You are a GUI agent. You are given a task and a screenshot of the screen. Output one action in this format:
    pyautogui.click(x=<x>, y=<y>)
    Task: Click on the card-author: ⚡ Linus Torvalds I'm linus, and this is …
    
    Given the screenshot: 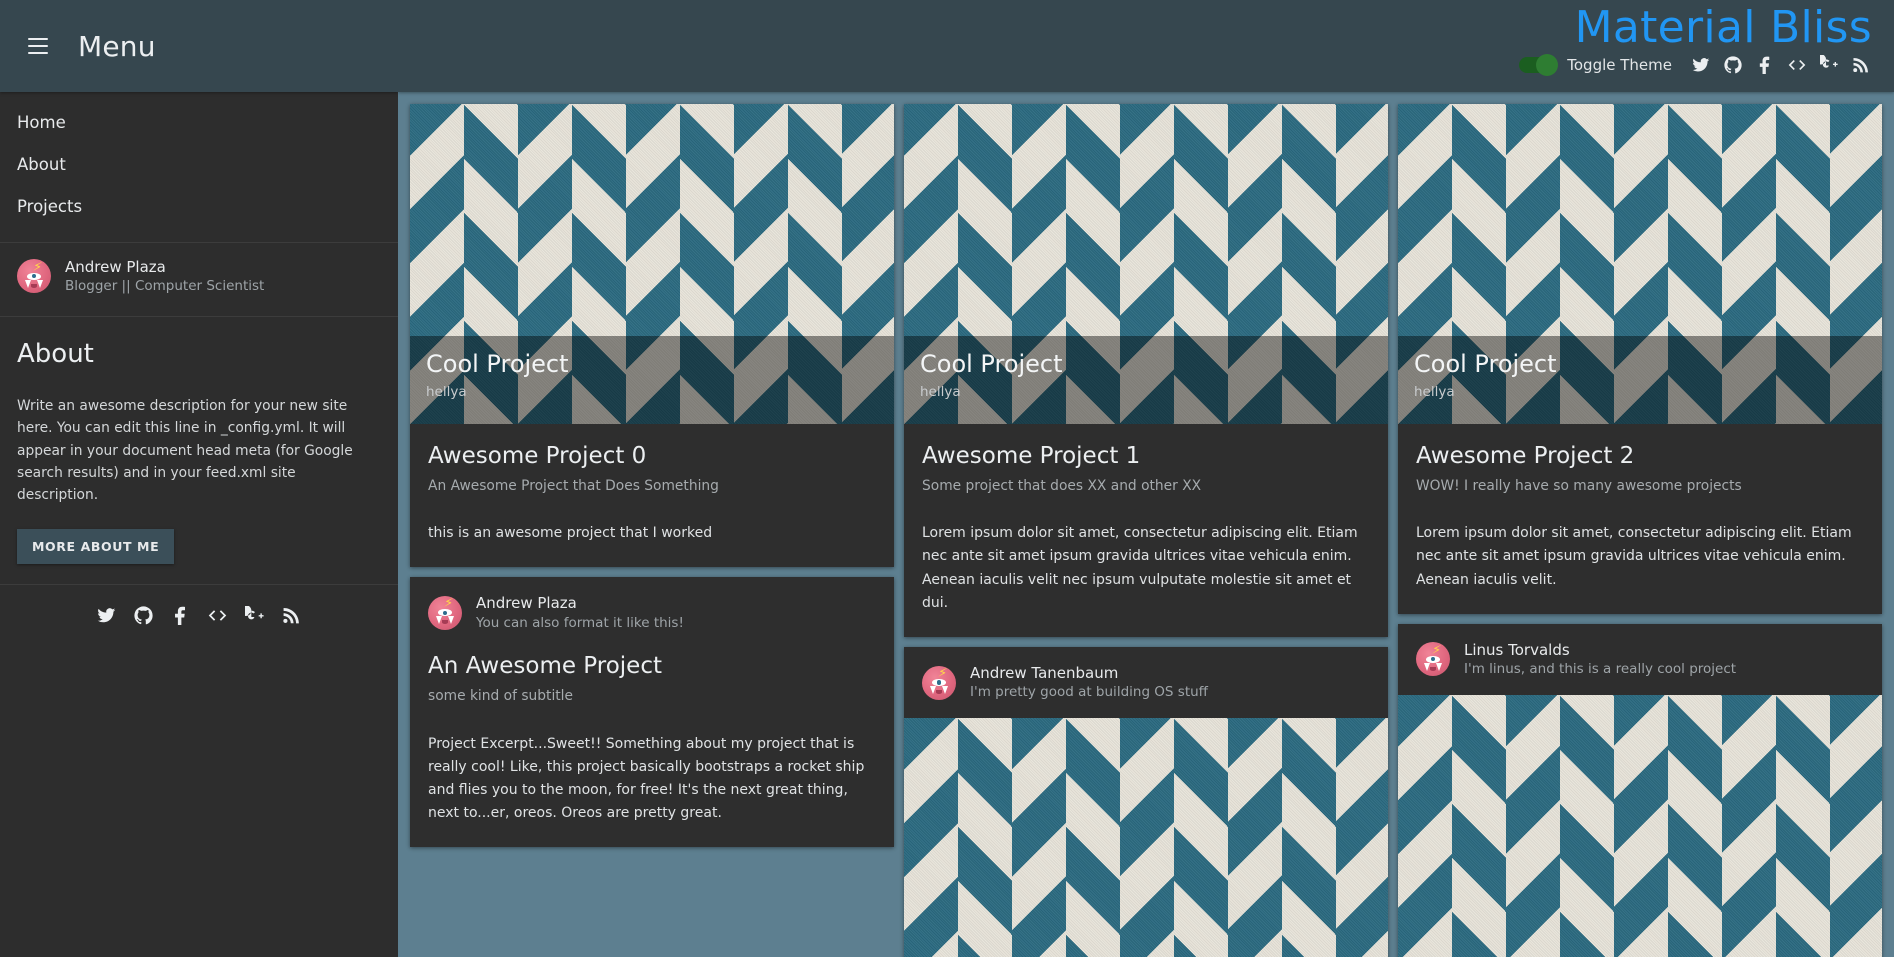 What is the action you would take?
    pyautogui.click(x=1640, y=659)
    